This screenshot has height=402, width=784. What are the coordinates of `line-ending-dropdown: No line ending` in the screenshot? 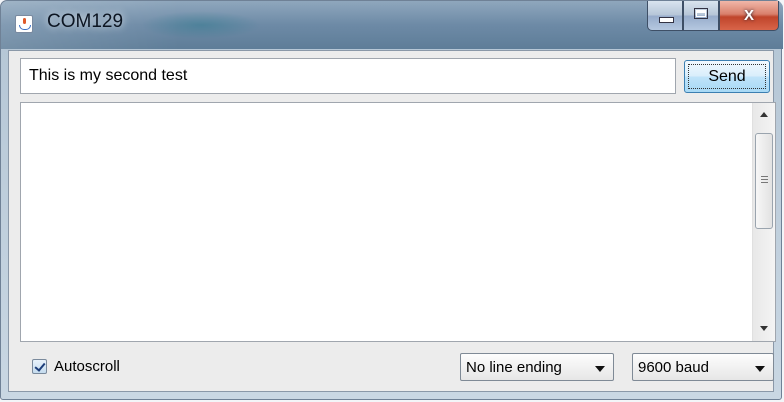 It's located at (537, 367).